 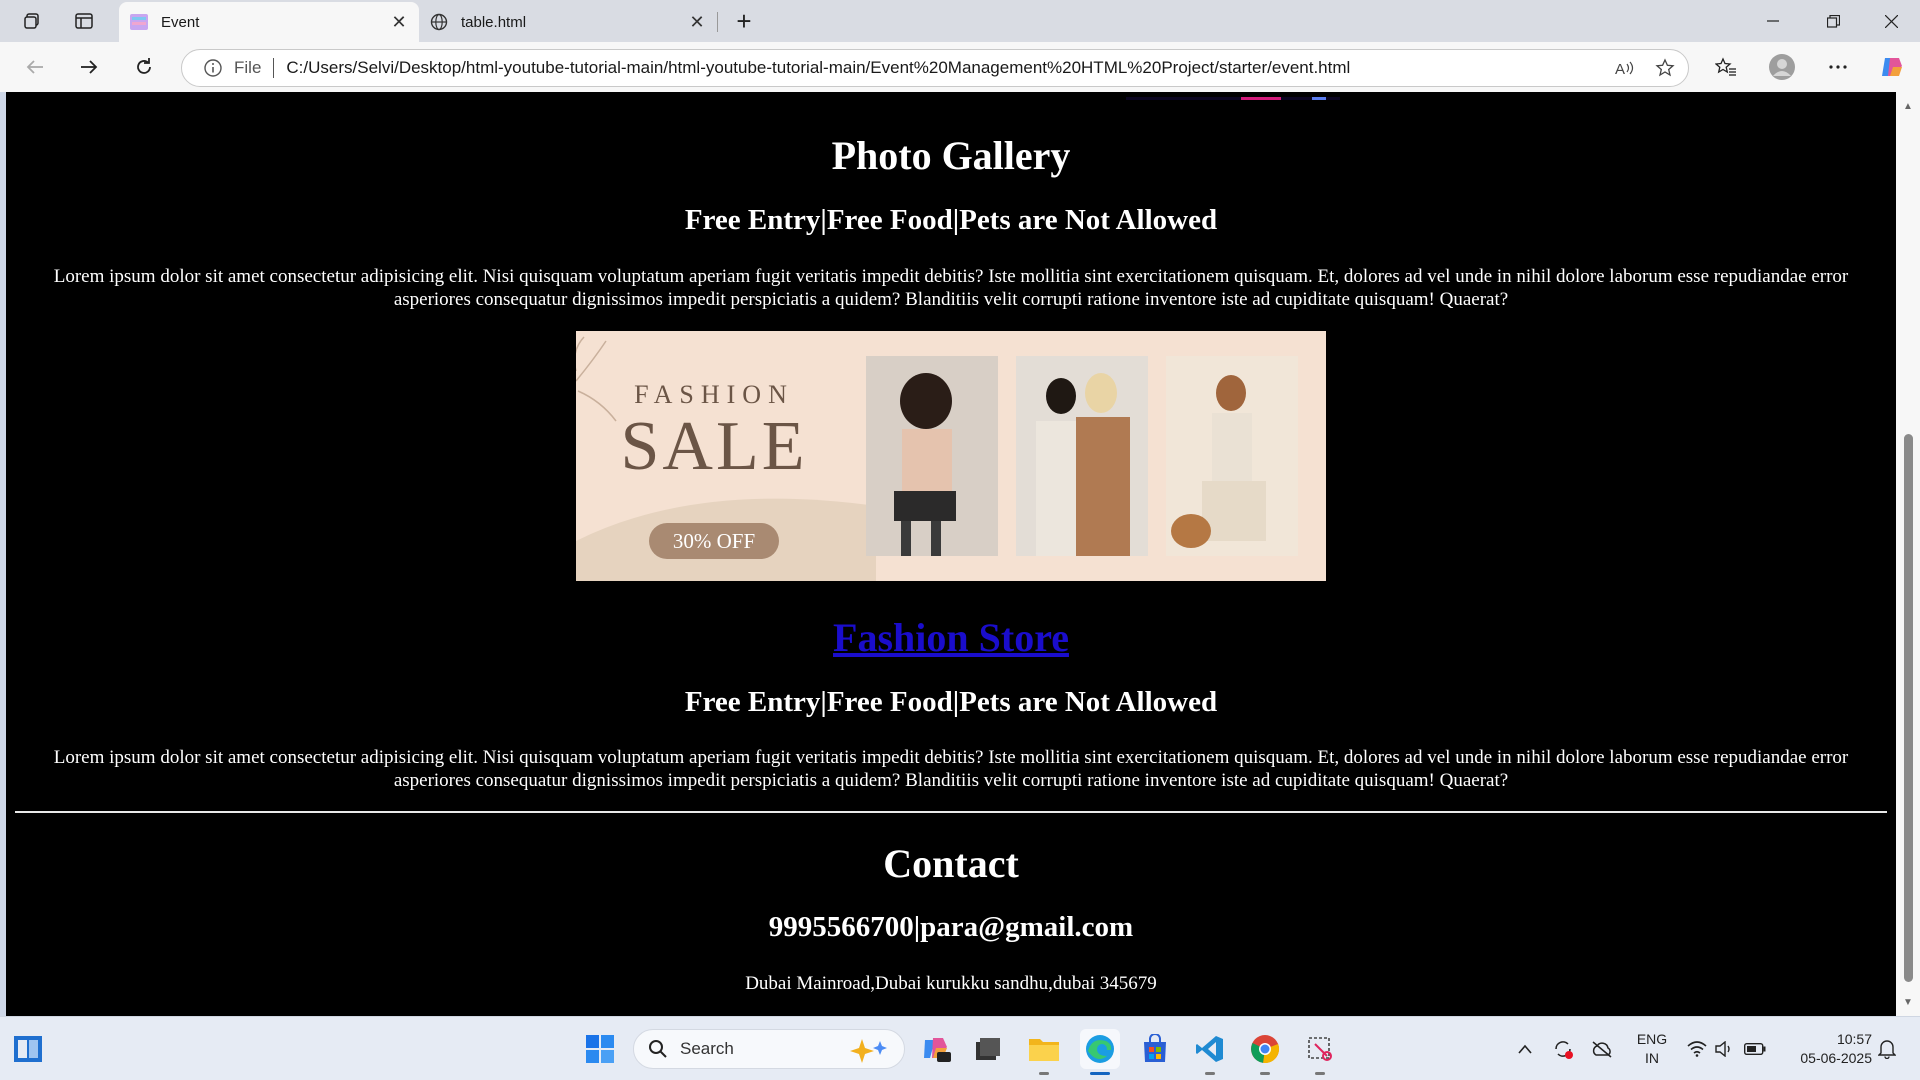 I want to click on fashion-sale-banner: FASHION SALE 30% OFF, so click(x=949, y=456).